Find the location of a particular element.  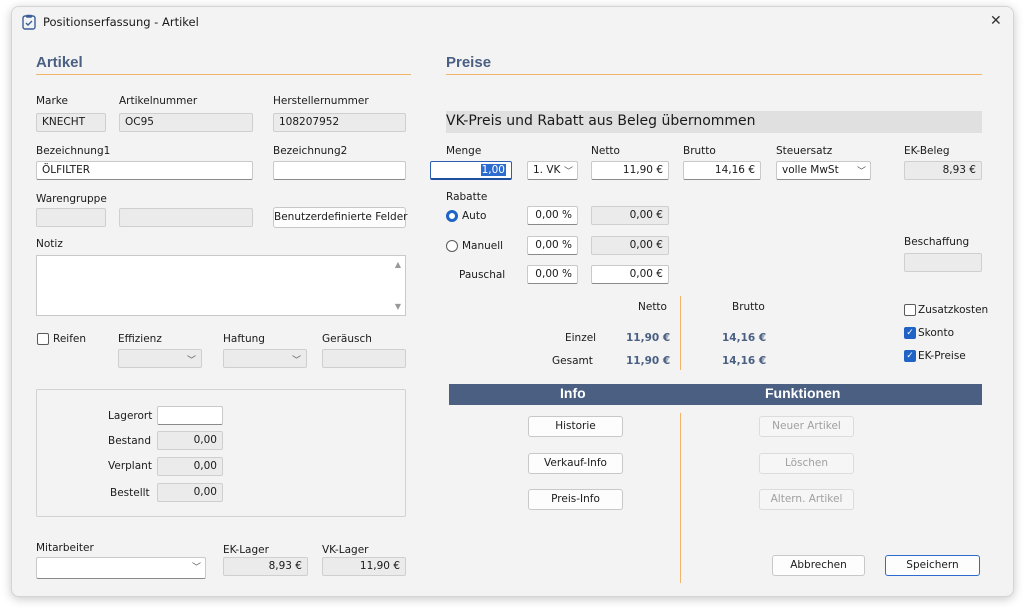

window-title: Positionserfassung - Artikel is located at coordinates (121, 22).